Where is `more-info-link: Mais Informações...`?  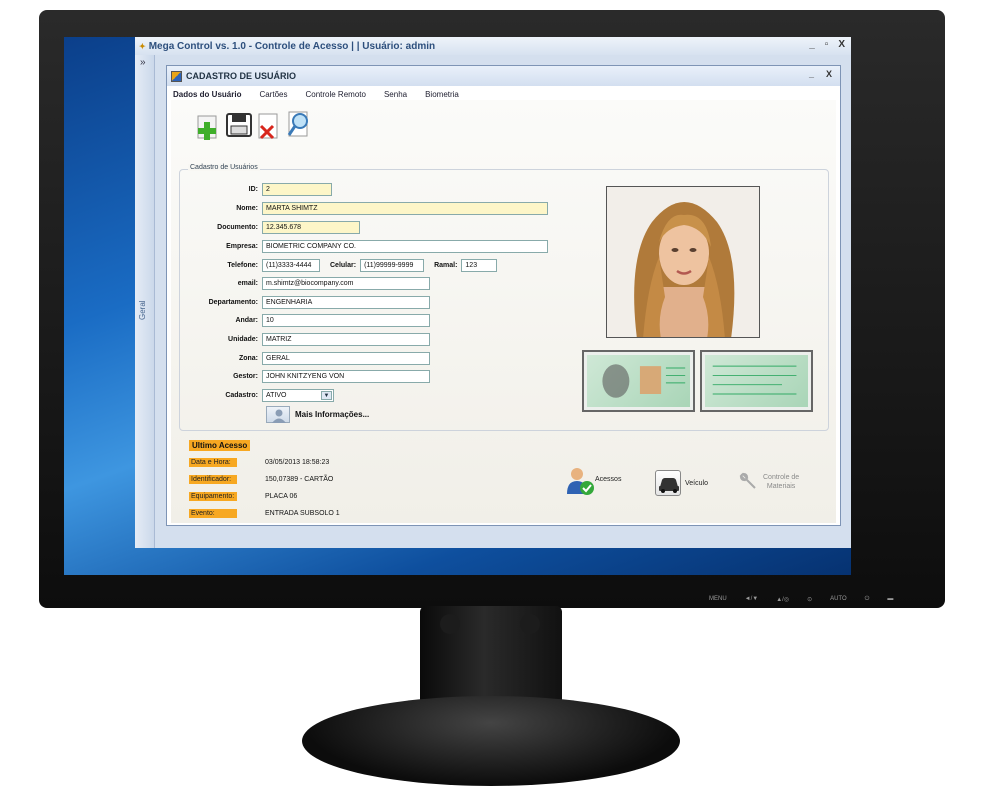
more-info-link: Mais Informações... is located at coordinates (332, 414).